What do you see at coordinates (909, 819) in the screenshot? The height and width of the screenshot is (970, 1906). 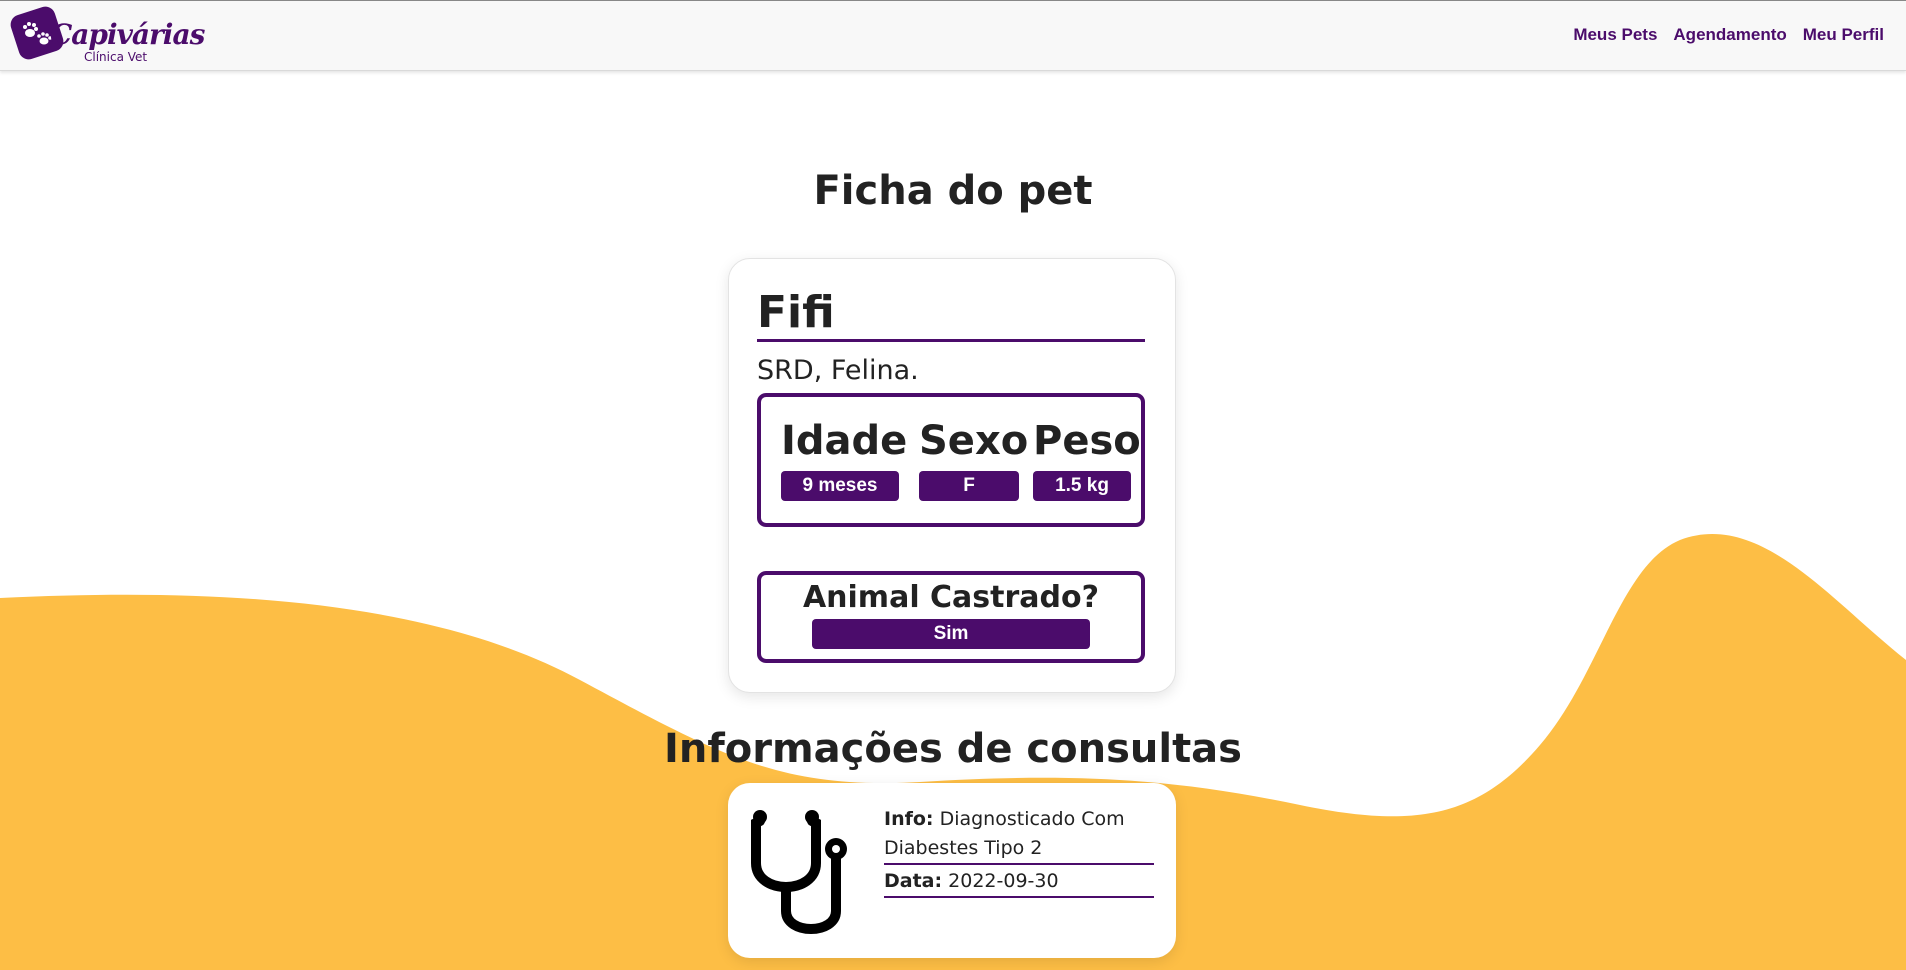 I see `consult-info-label: Info:` at bounding box center [909, 819].